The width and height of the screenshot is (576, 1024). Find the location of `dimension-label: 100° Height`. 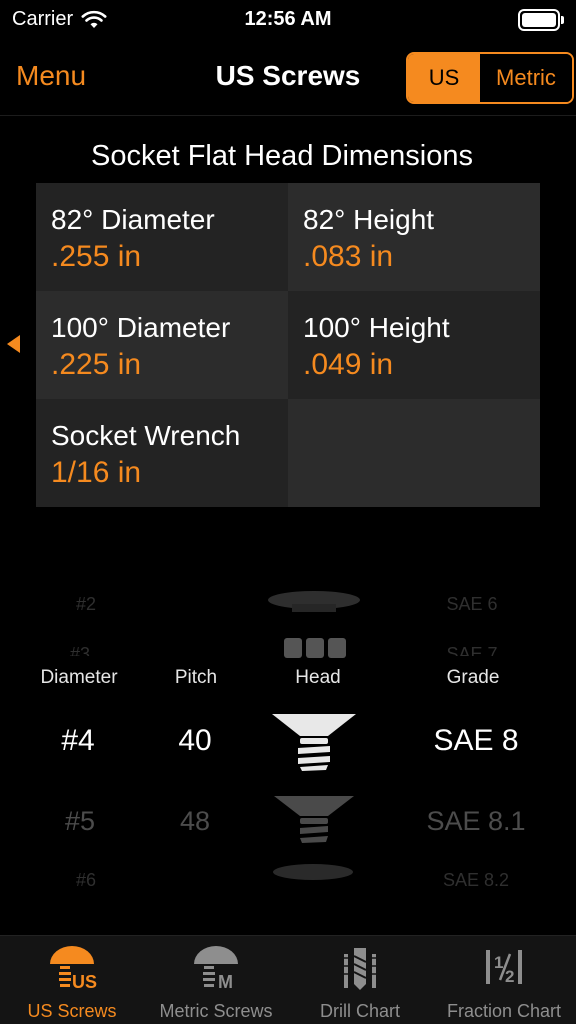

dimension-label: 100° Height is located at coordinates (376, 327).